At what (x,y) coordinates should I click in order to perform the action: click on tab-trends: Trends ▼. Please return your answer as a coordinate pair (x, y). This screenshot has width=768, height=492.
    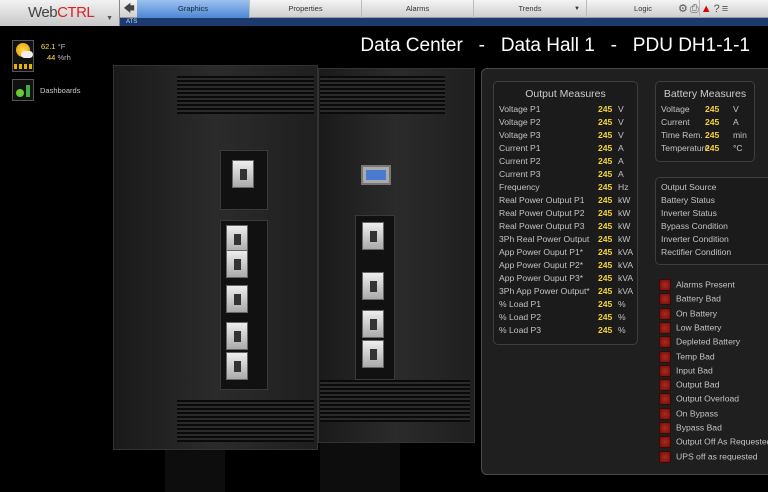
    Looking at the image, I should click on (530, 9).